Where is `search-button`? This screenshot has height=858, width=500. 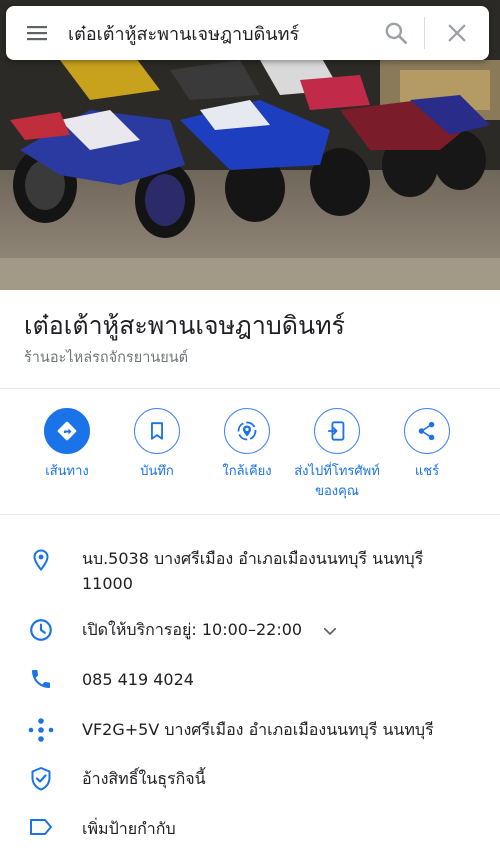 search-button is located at coordinates (396, 33).